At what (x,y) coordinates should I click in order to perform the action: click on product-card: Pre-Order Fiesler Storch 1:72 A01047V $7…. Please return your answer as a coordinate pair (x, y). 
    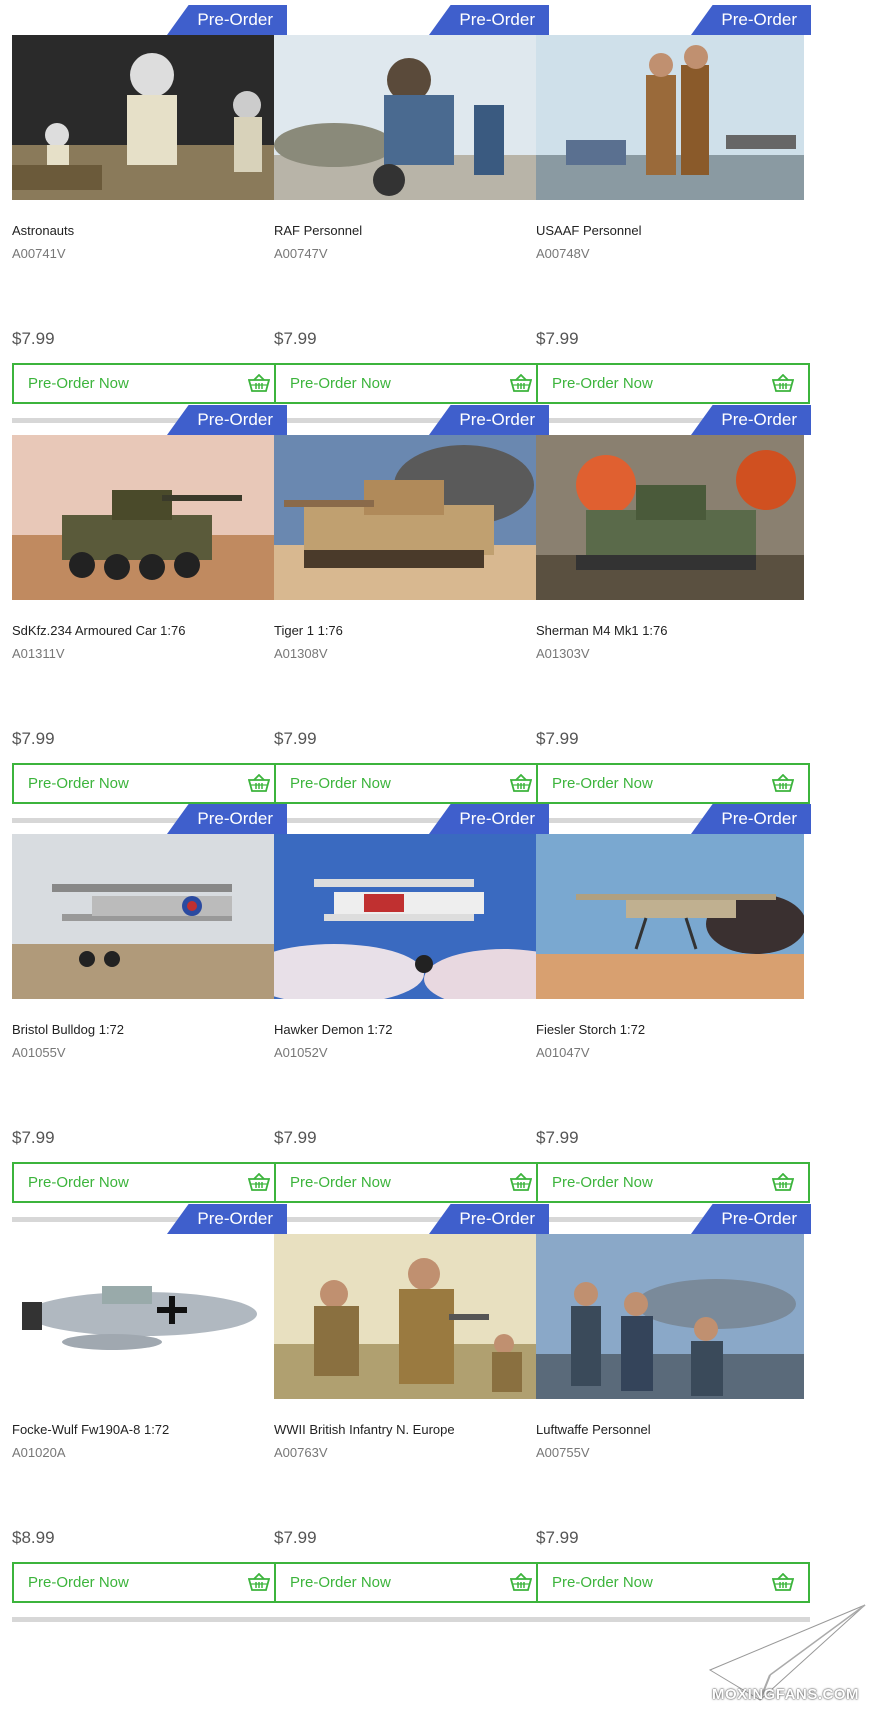
    Looking at the image, I should click on (673, 1014).